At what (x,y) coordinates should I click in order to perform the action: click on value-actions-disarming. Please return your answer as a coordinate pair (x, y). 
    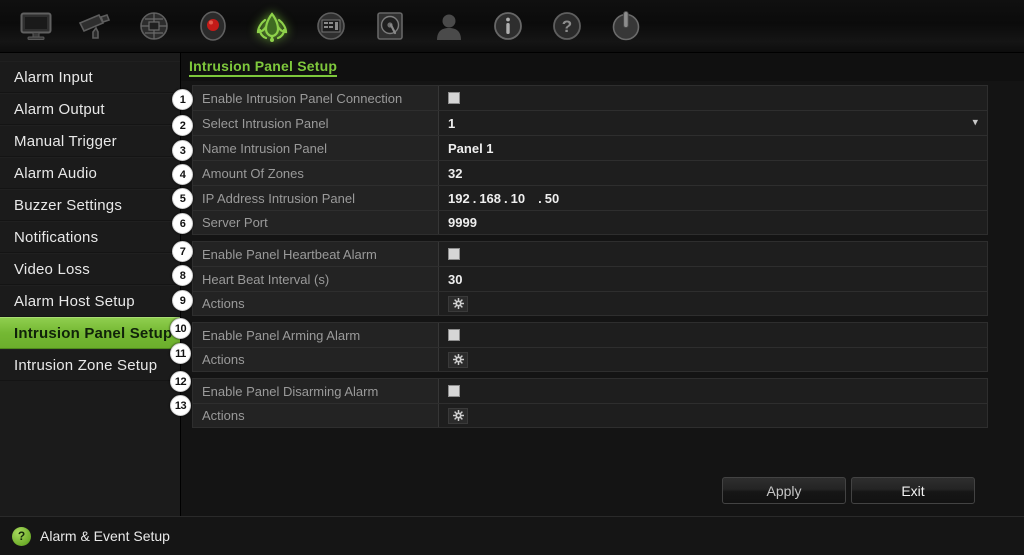
    Looking at the image, I should click on (713, 415).